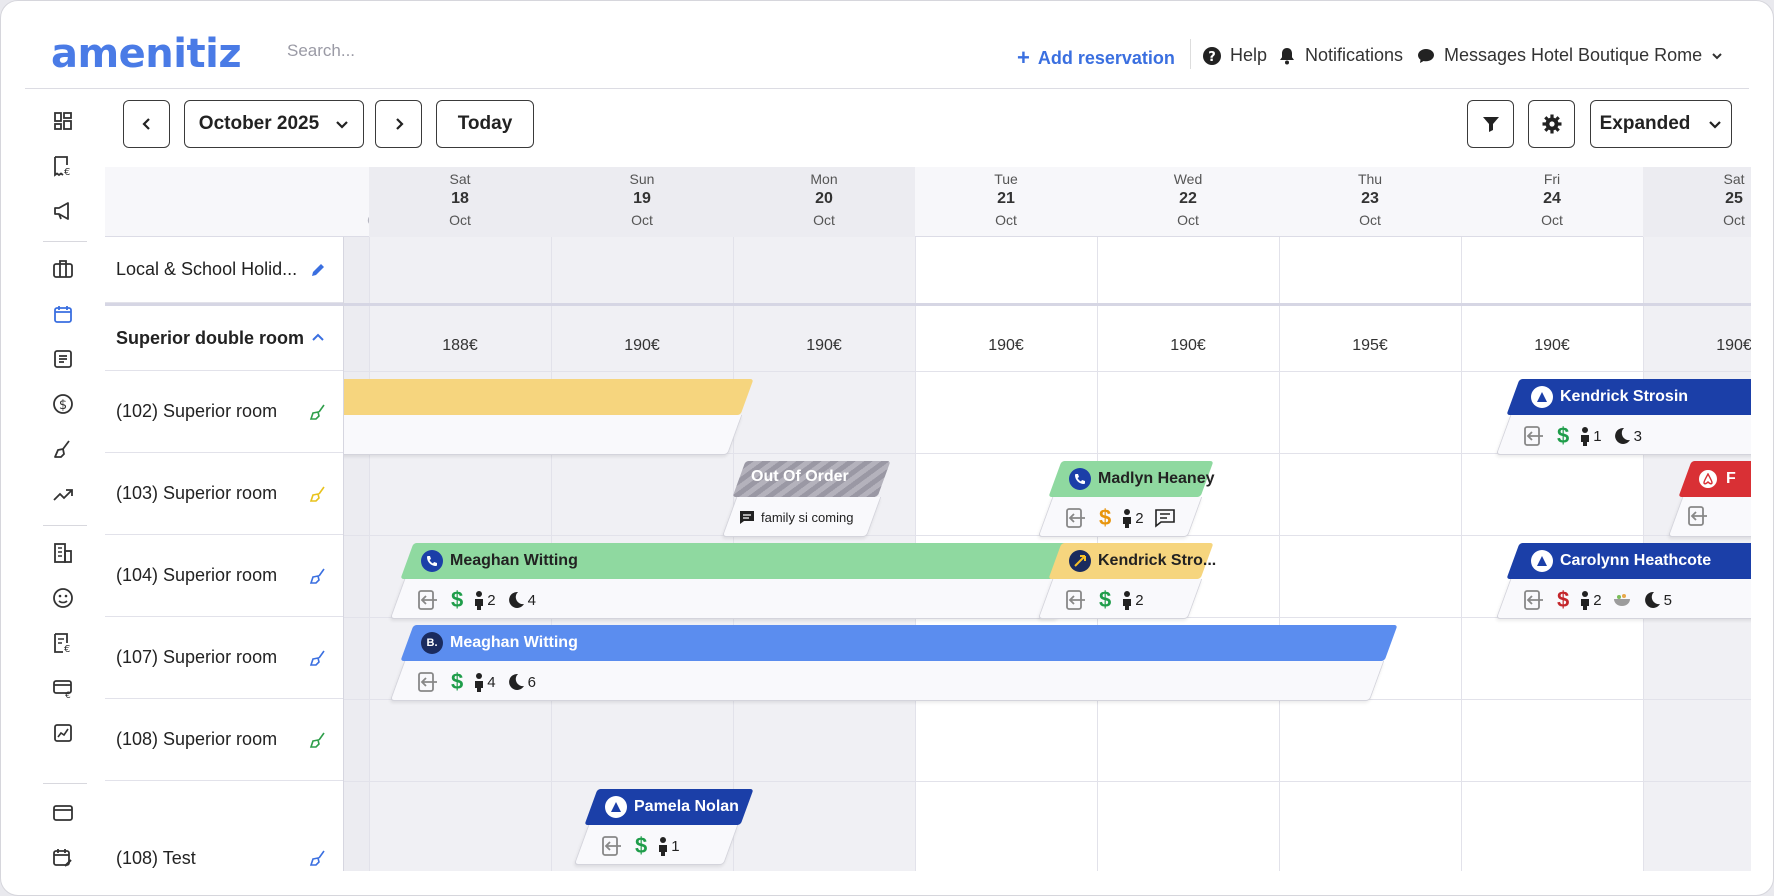  What do you see at coordinates (63, 314) in the screenshot?
I see `calendar-icon` at bounding box center [63, 314].